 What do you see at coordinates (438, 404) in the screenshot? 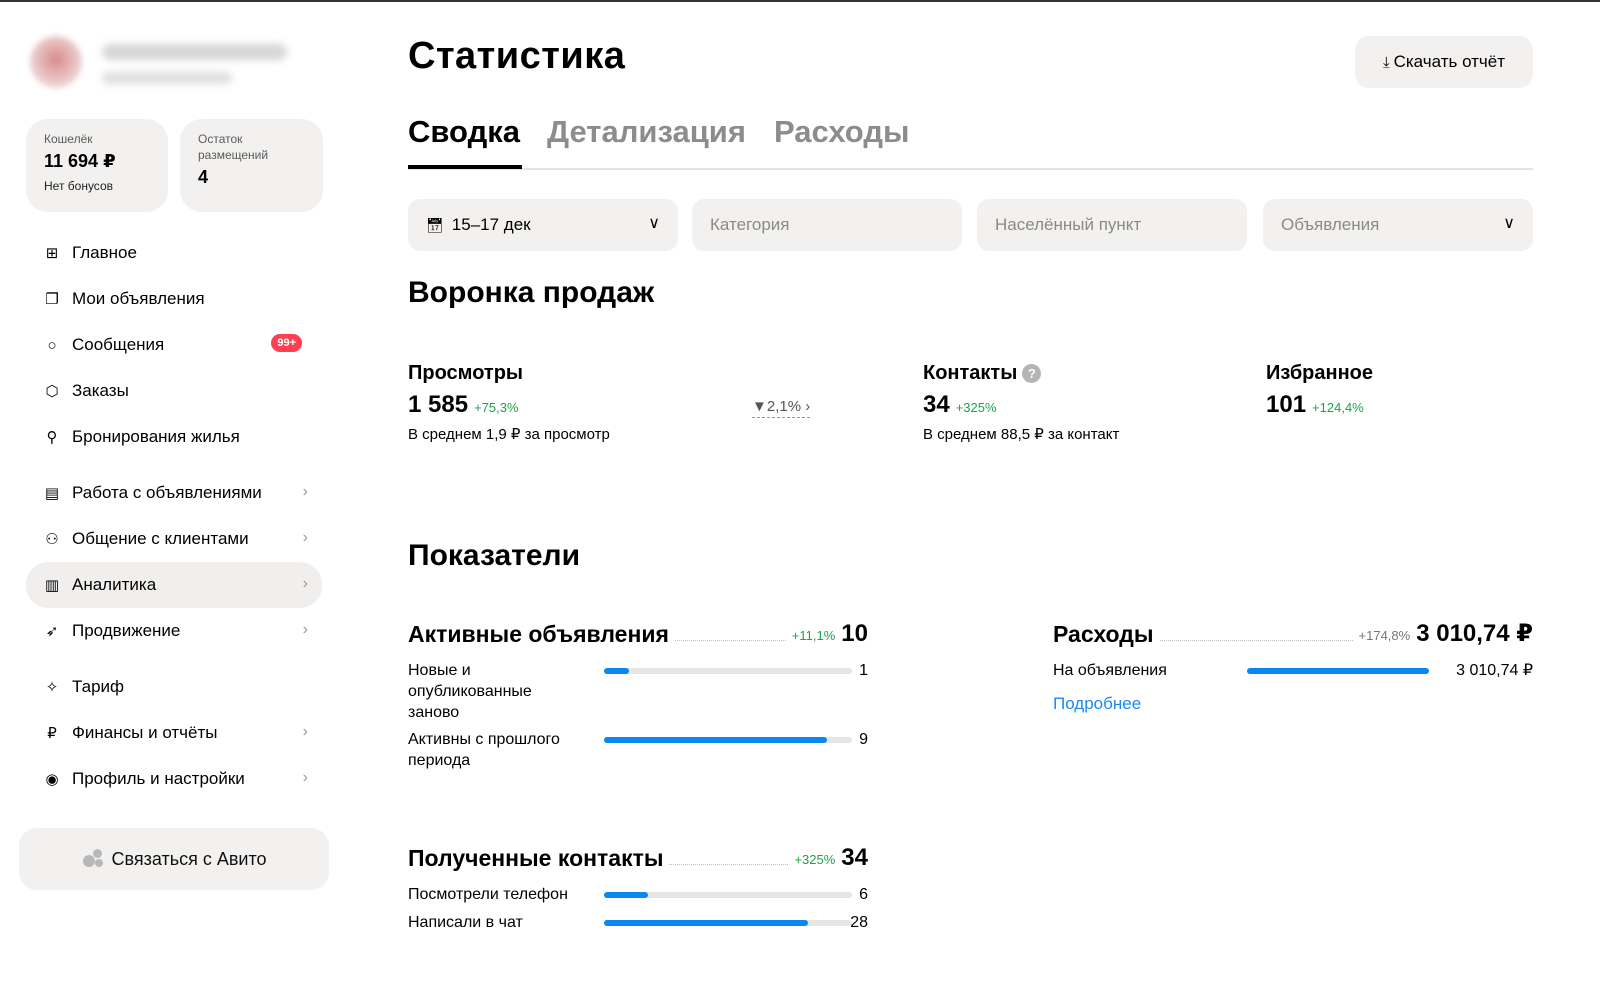
I see `views-value: 1 585` at bounding box center [438, 404].